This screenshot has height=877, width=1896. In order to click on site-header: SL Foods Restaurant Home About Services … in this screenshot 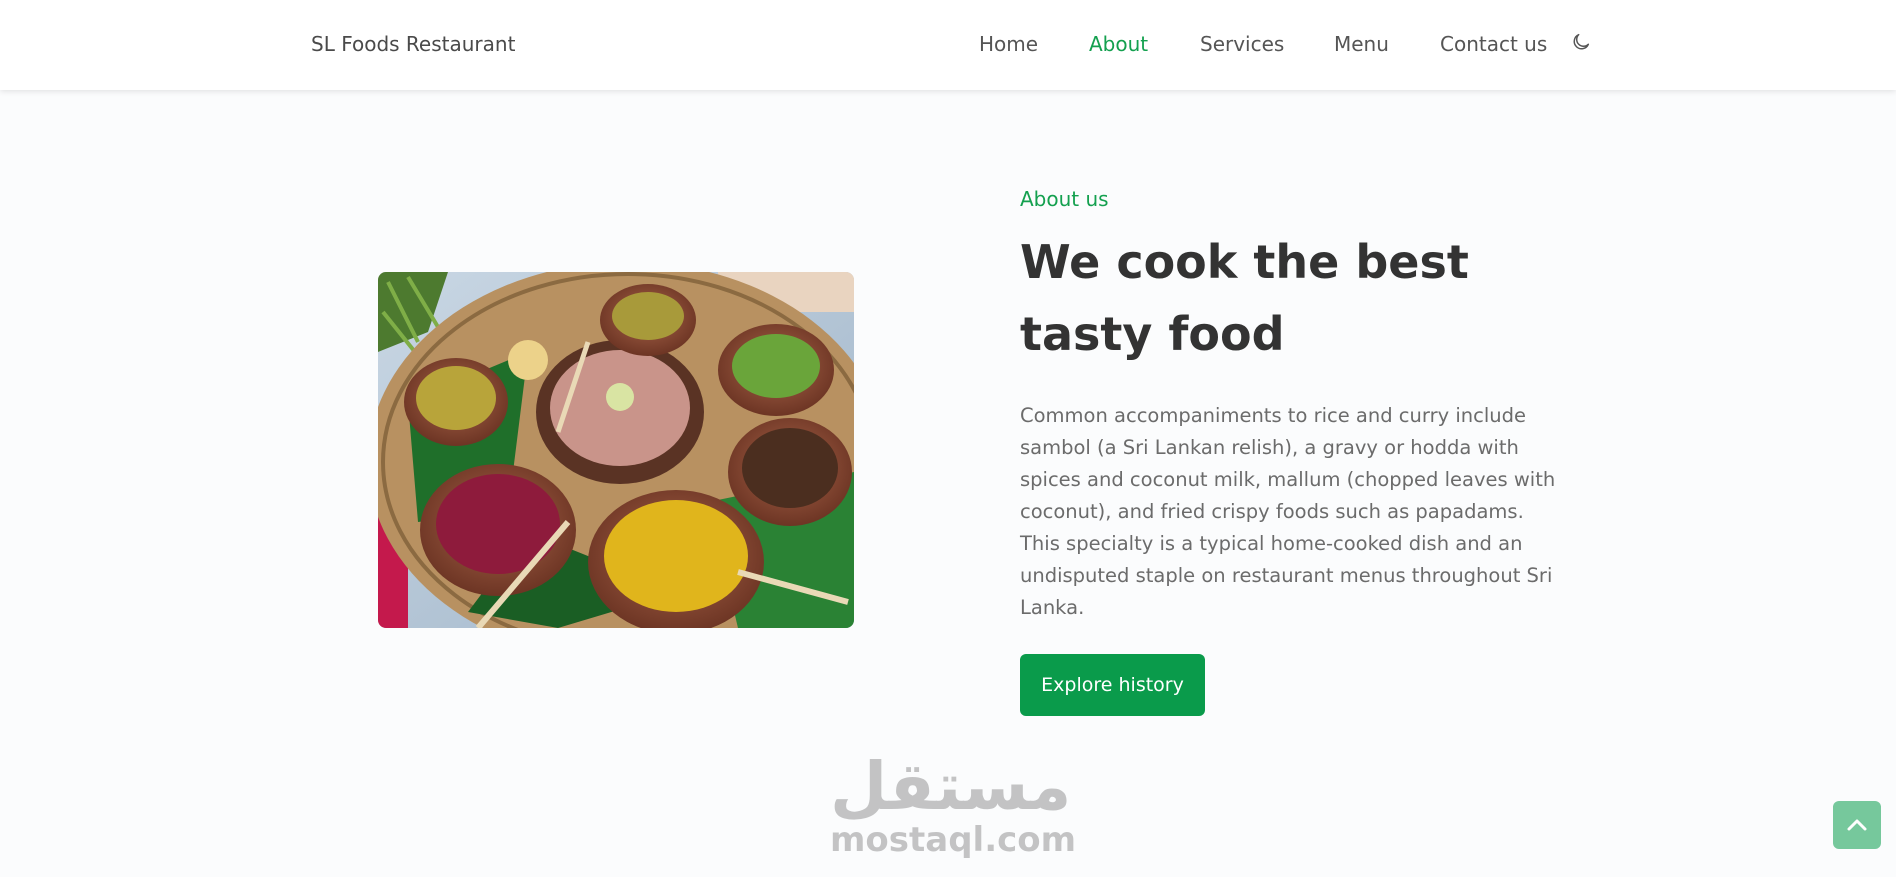, I will do `click(948, 45)`.